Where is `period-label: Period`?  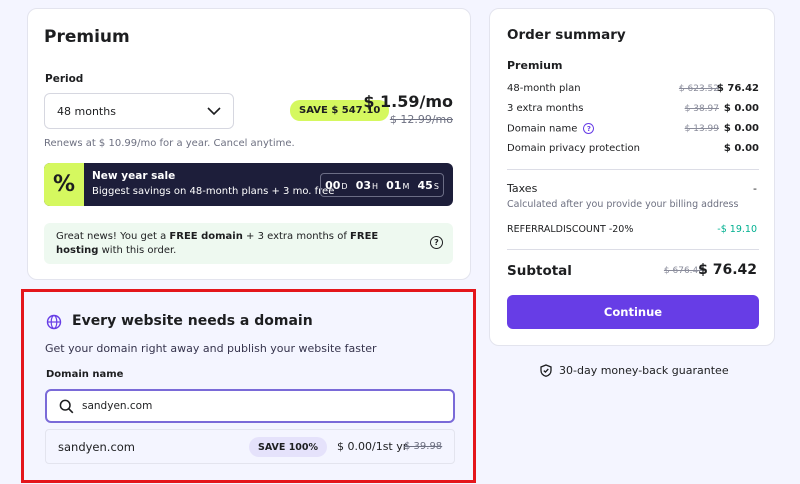 period-label: Period is located at coordinates (64, 79).